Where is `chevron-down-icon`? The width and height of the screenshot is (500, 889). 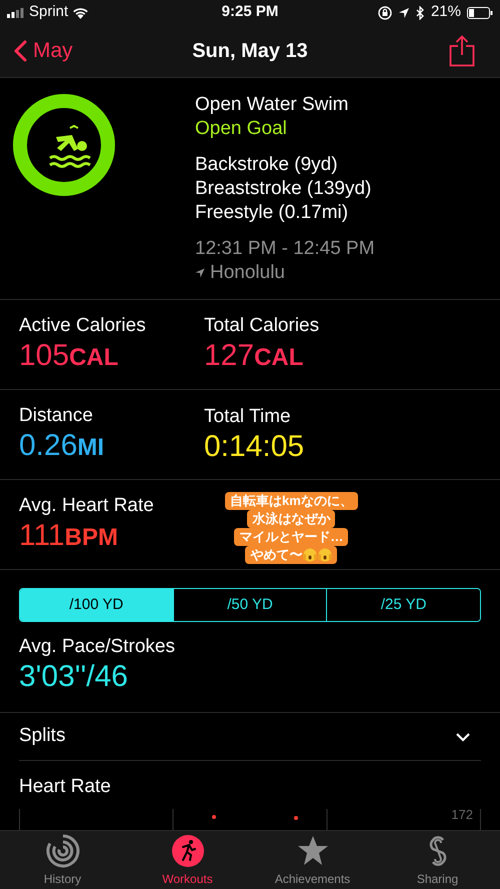 chevron-down-icon is located at coordinates (463, 737).